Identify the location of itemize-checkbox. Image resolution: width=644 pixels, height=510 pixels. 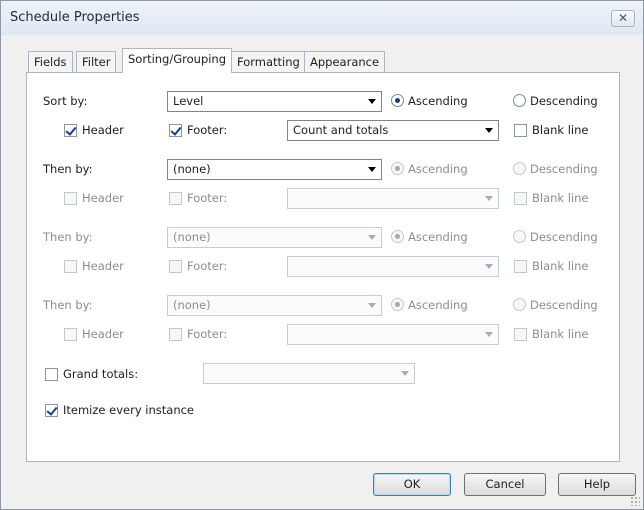
(51, 410).